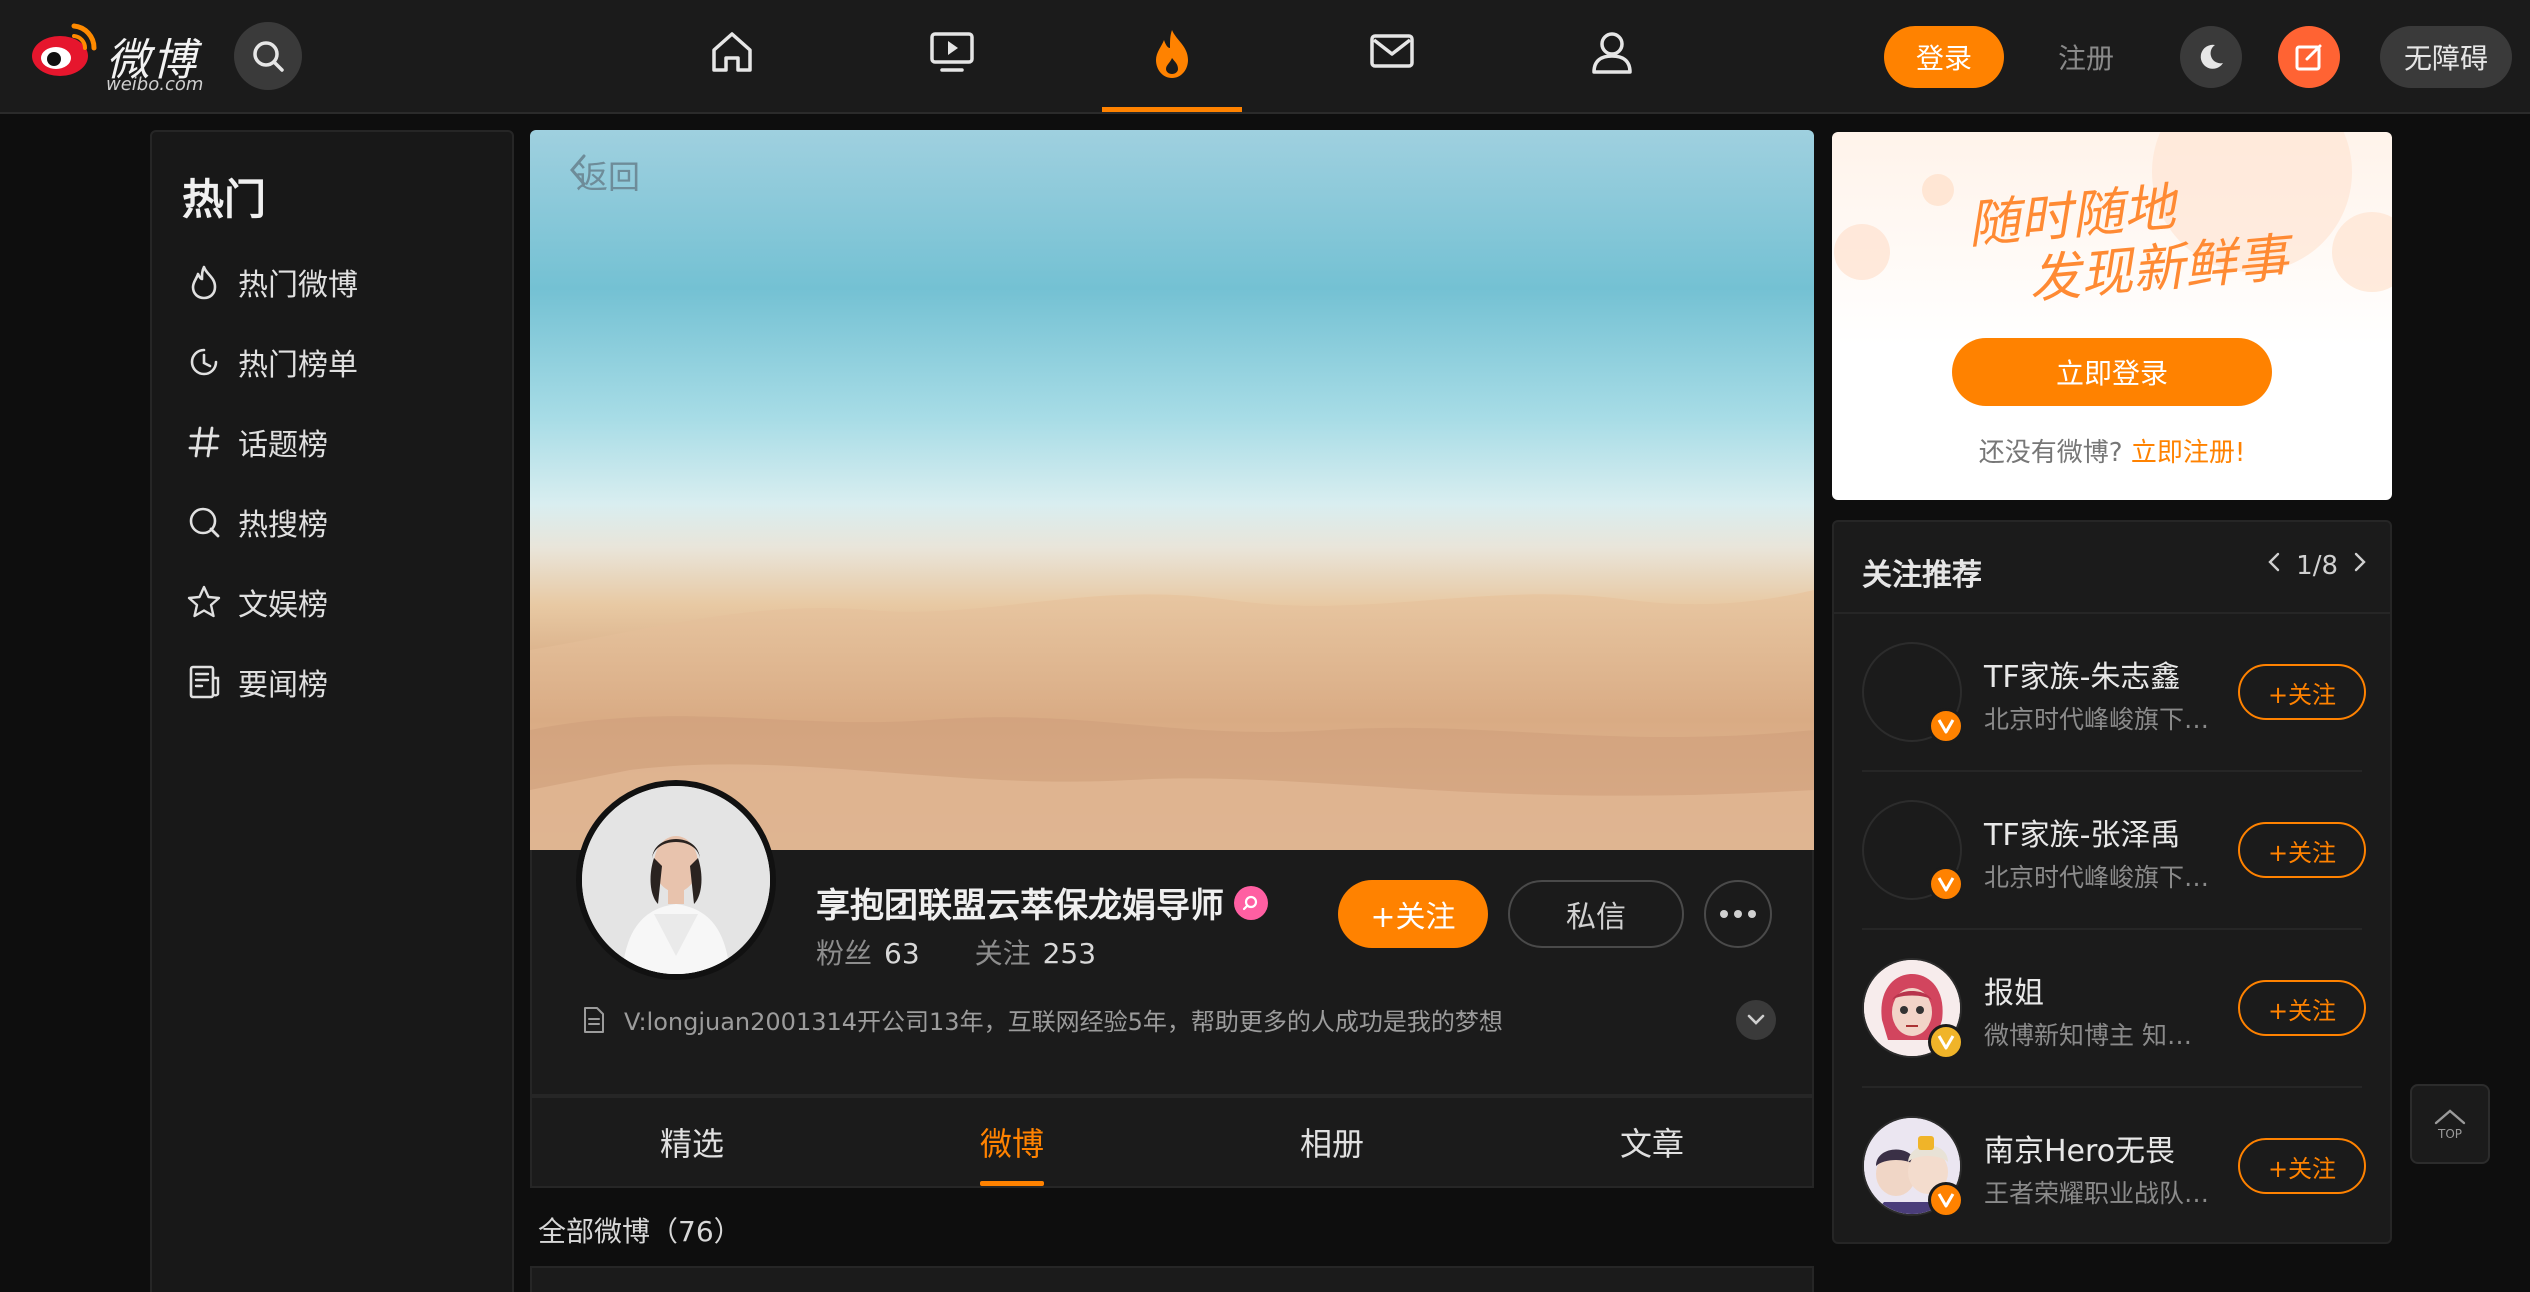 This screenshot has height=1292, width=2530. Describe the element at coordinates (283, 685) in the screenshot. I see `sidebar-item-label: 要闻榜` at that location.